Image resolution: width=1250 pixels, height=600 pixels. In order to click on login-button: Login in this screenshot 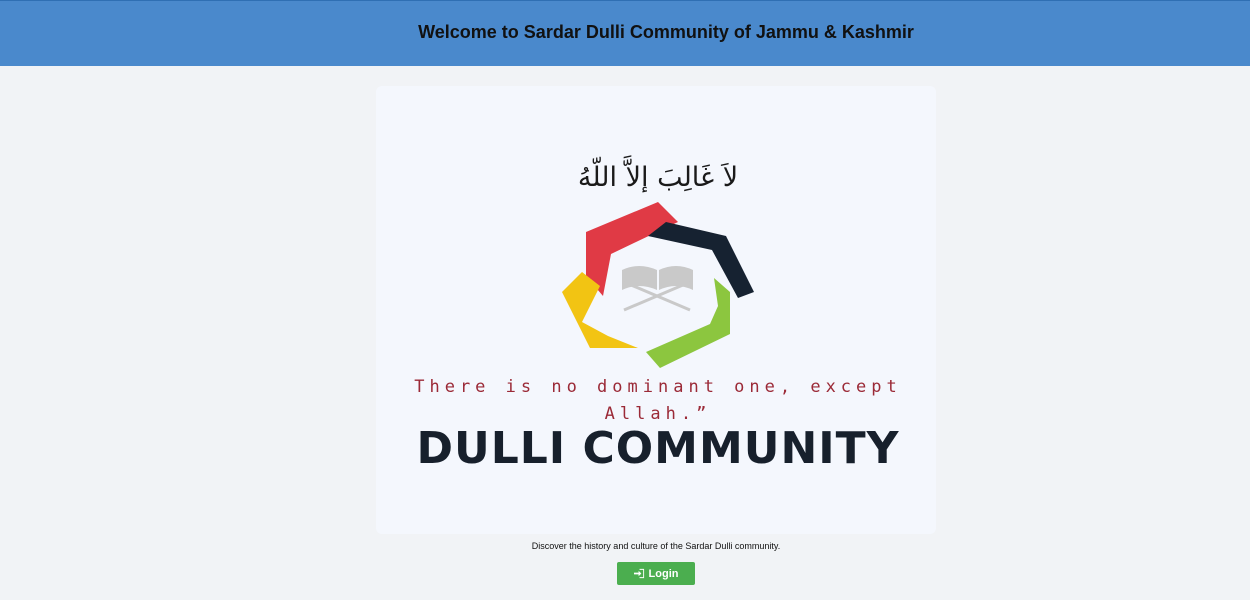, I will do `click(656, 573)`.